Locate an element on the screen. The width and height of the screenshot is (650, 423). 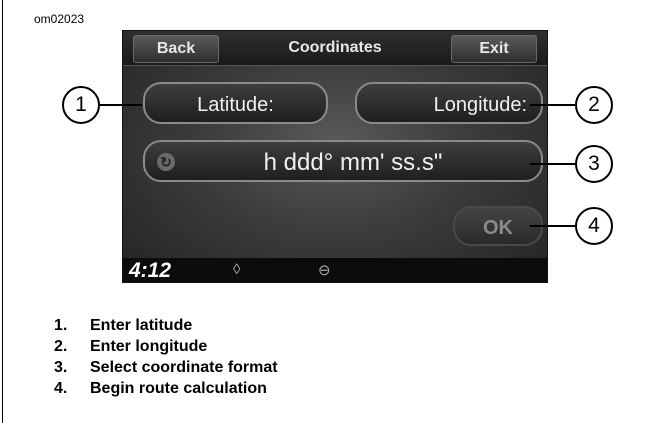
longitude-button: Longitude: is located at coordinates (449, 103).